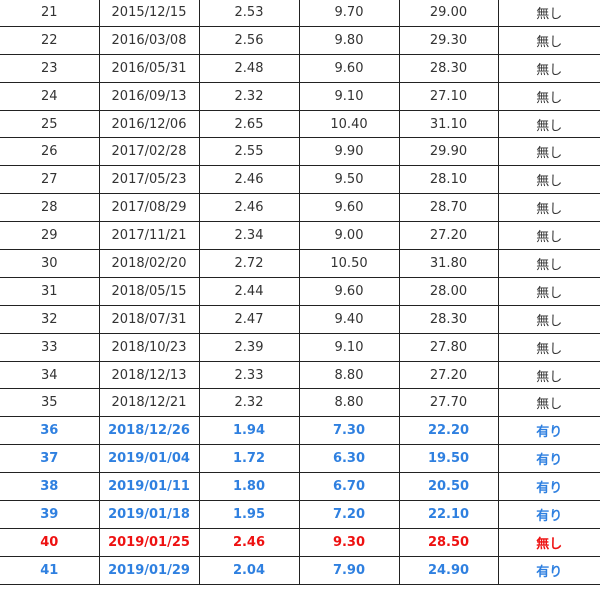 This screenshot has width=600, height=589. I want to click on table-row: 34 2018/12/13 2.33 8.80 27.20 無し, so click(300, 375).